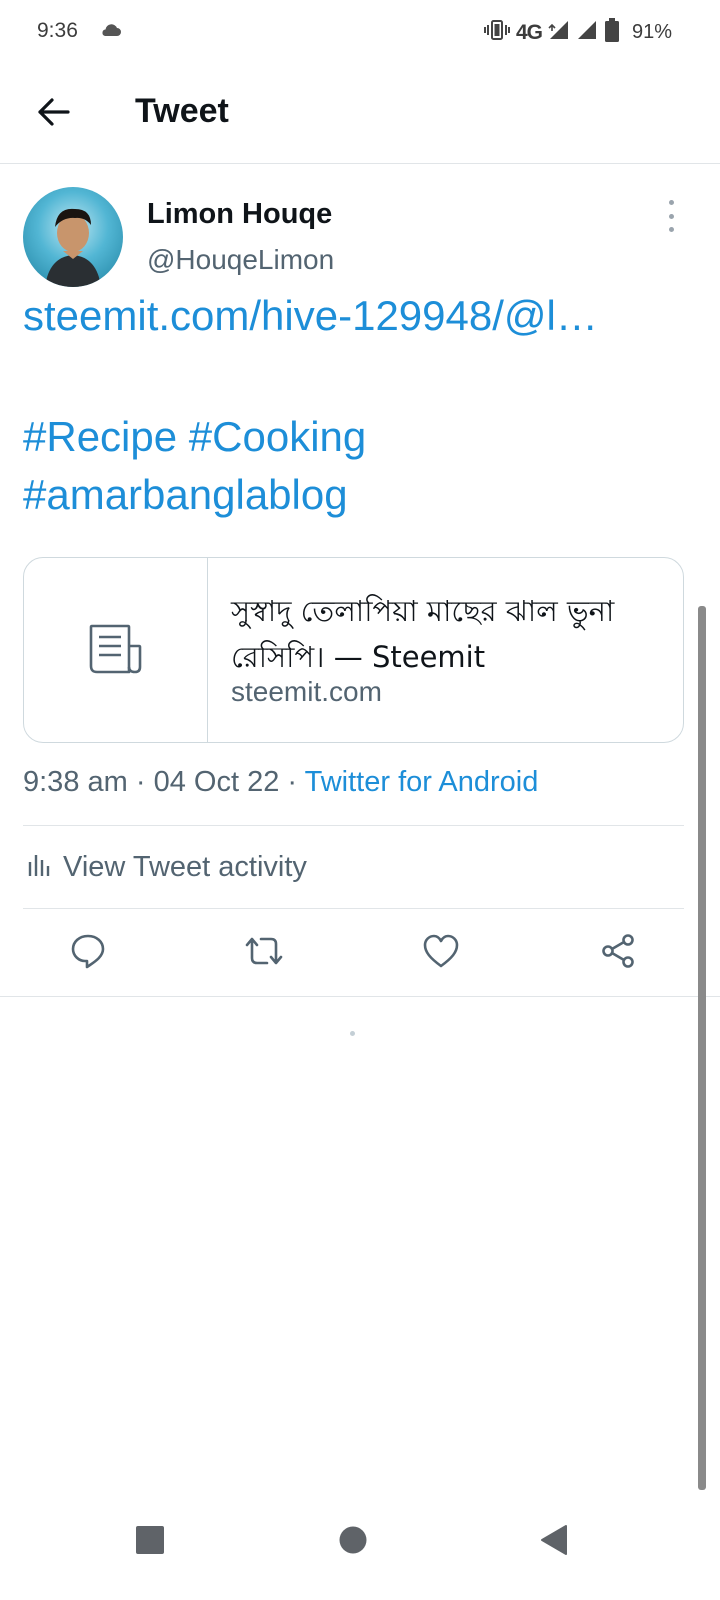 Image resolution: width=720 pixels, height=1600 pixels. What do you see at coordinates (360, 953) in the screenshot?
I see `tweet-actions` at bounding box center [360, 953].